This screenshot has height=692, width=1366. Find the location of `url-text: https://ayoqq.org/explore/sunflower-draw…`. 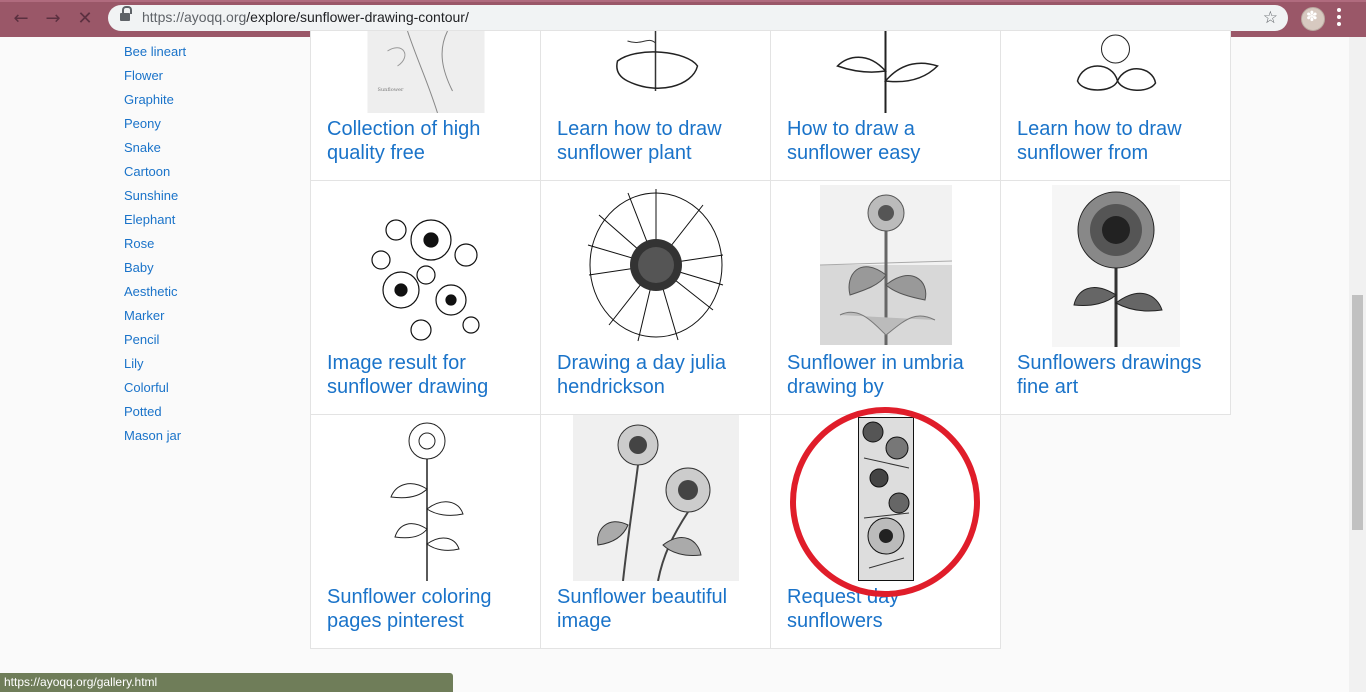

url-text: https://ayoqq.org/explore/sunflower-draw… is located at coordinates (305, 17).